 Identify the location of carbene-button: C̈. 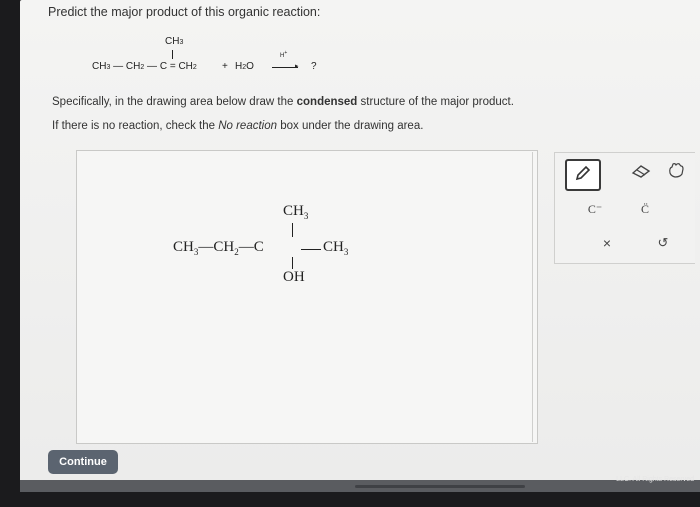
(645, 209).